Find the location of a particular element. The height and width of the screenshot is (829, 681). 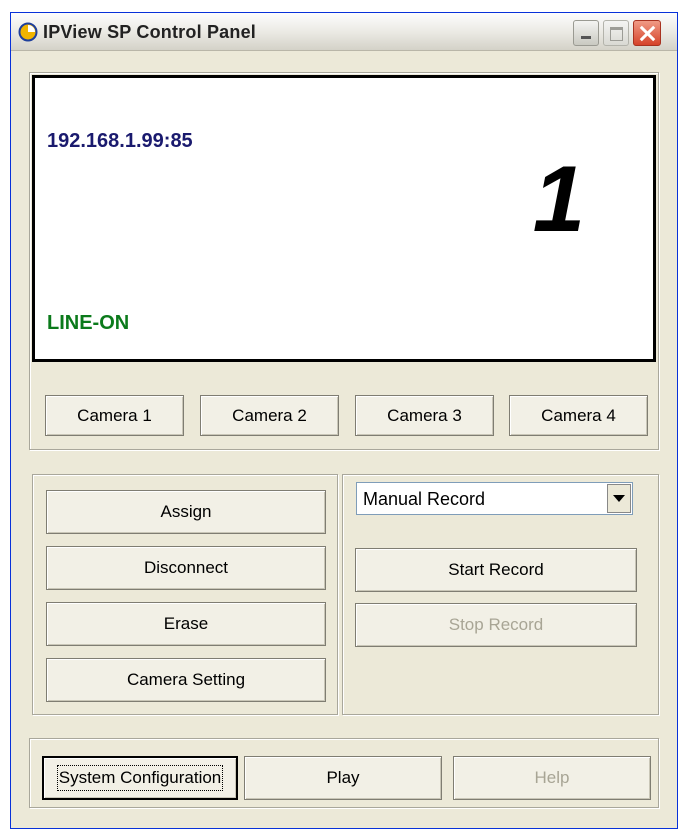

system-configuration-button: System Configuration is located at coordinates (140, 778).